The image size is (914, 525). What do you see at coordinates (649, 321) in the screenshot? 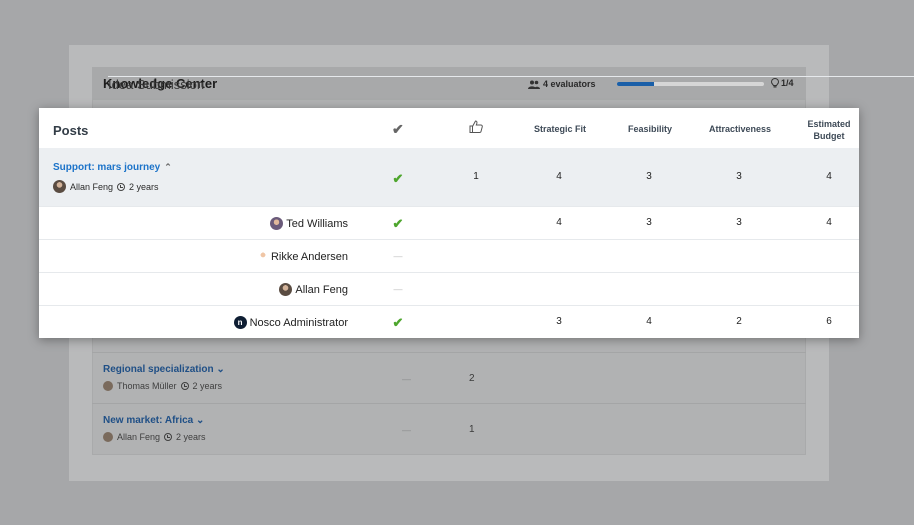
I see `feasibility-value: 4` at bounding box center [649, 321].